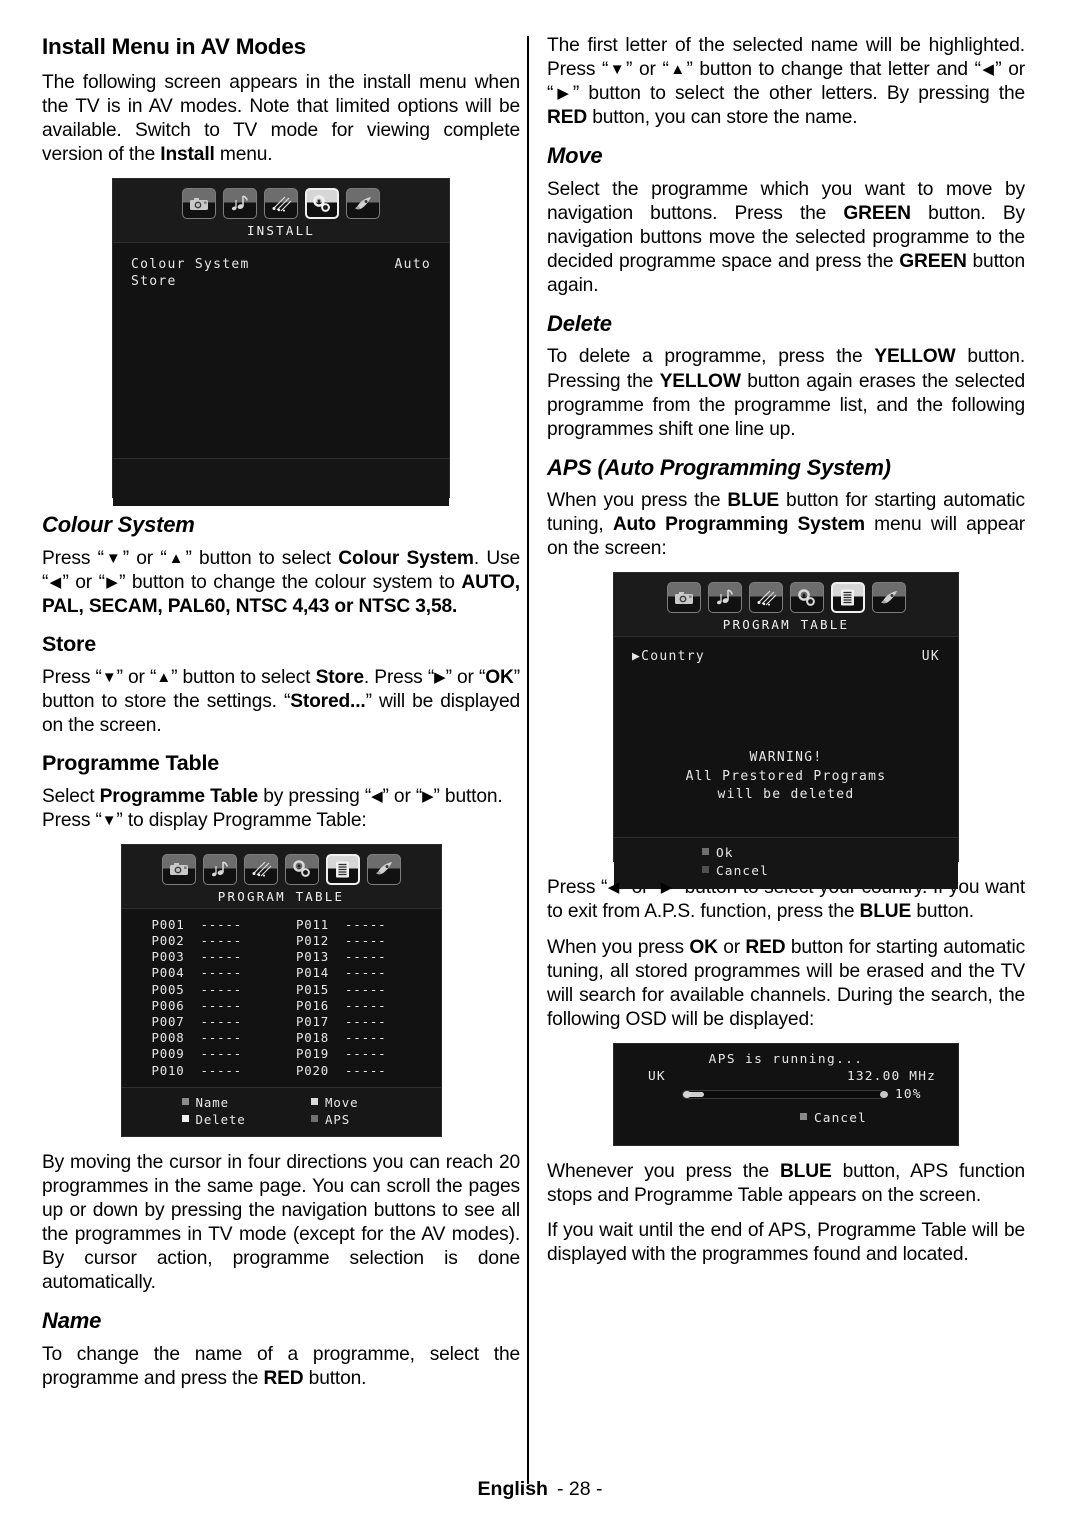 This screenshot has height=1529, width=1080. I want to click on st-bold-1: Store, so click(339, 677).